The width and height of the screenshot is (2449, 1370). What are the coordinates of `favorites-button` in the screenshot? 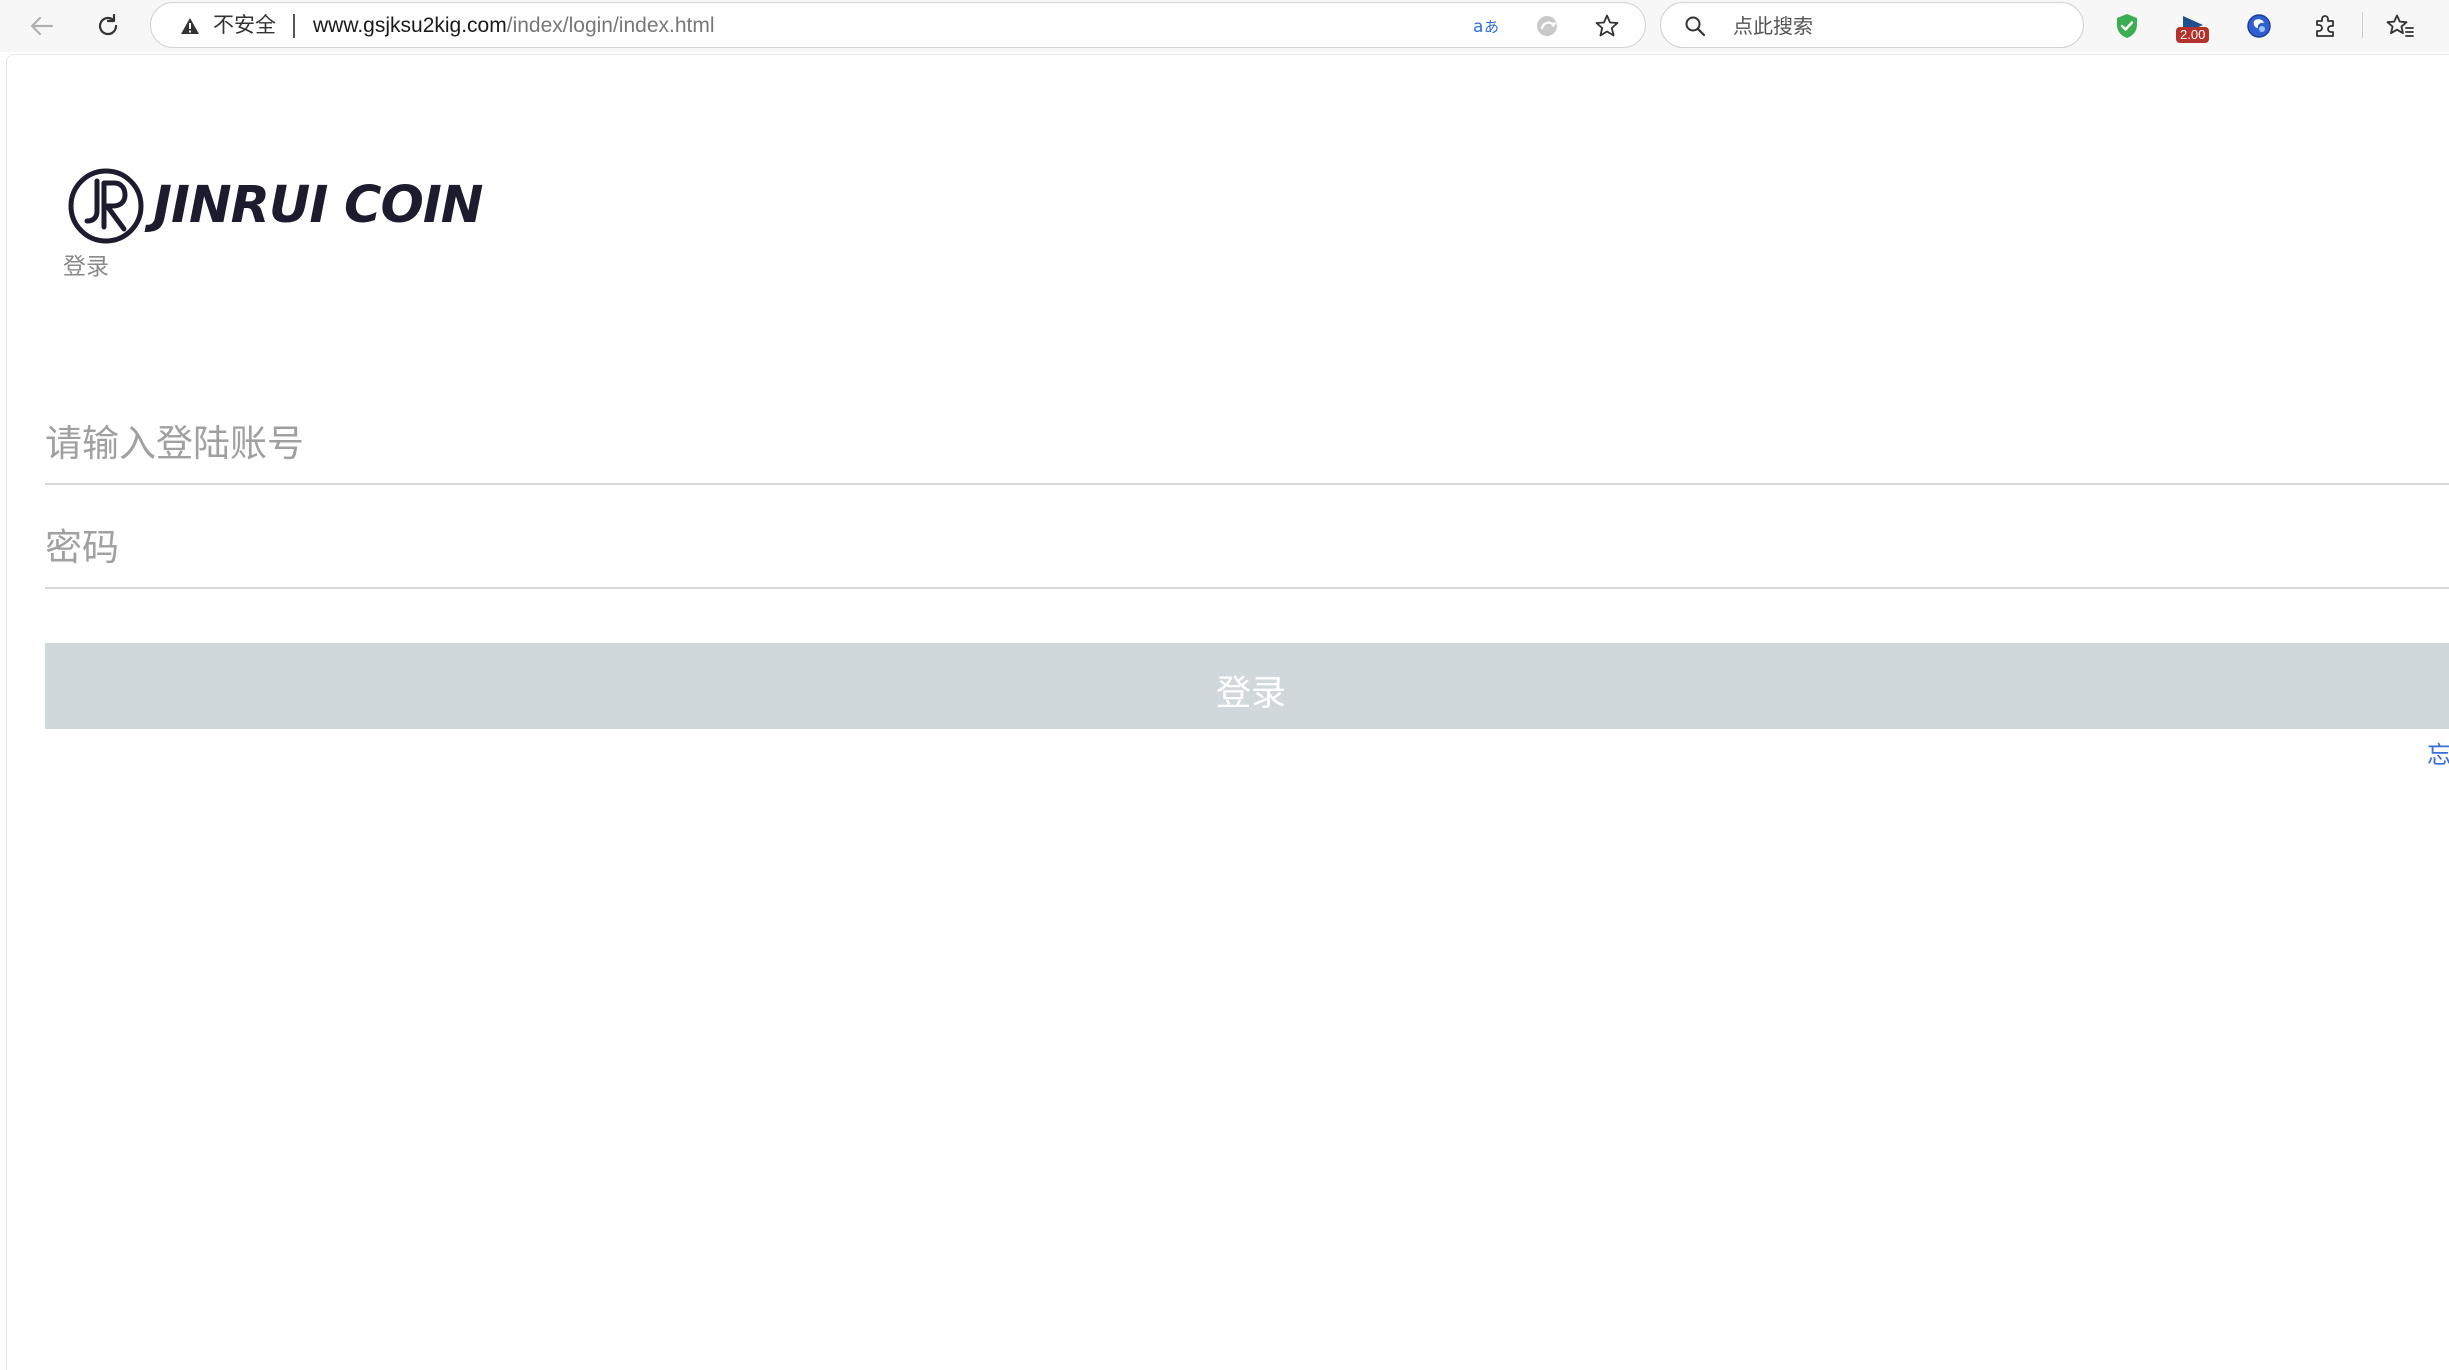 It's located at (2400, 26).